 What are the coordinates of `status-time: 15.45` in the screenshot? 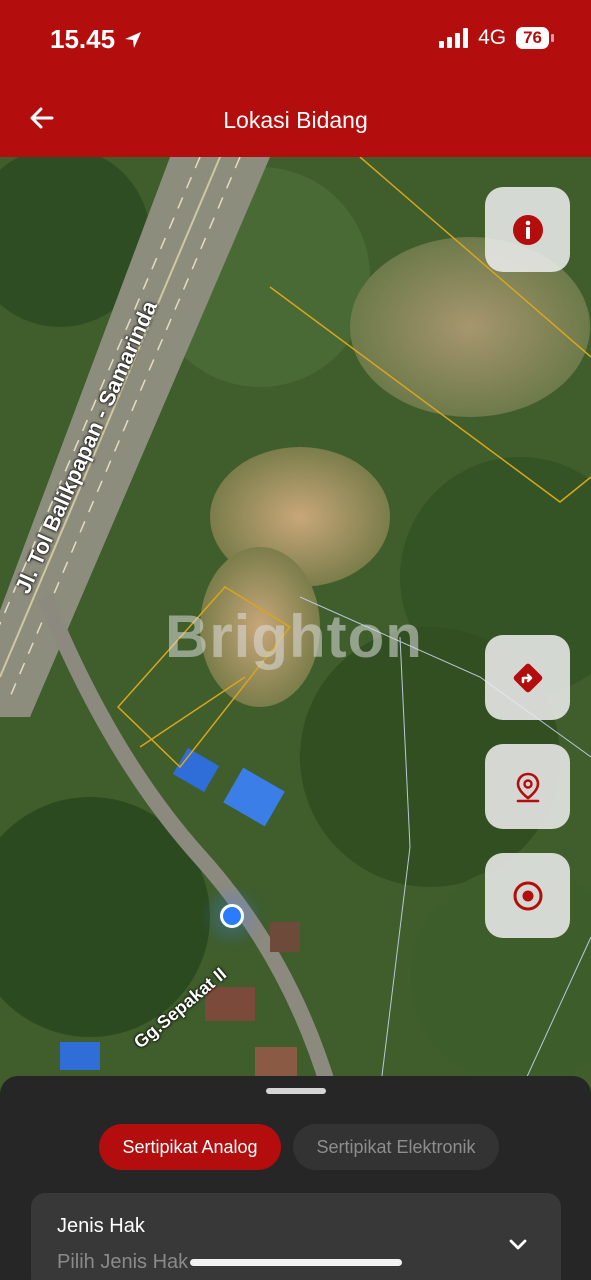 It's located at (96, 39).